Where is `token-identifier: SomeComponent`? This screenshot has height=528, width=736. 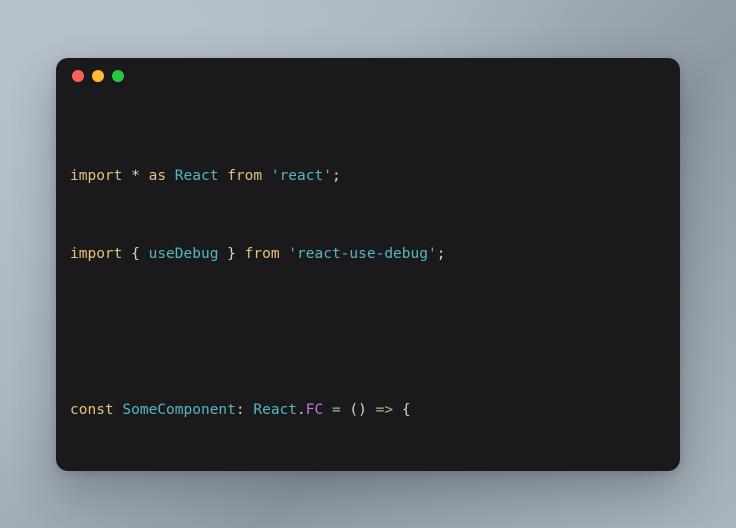
token-identifier: SomeComponent is located at coordinates (179, 409).